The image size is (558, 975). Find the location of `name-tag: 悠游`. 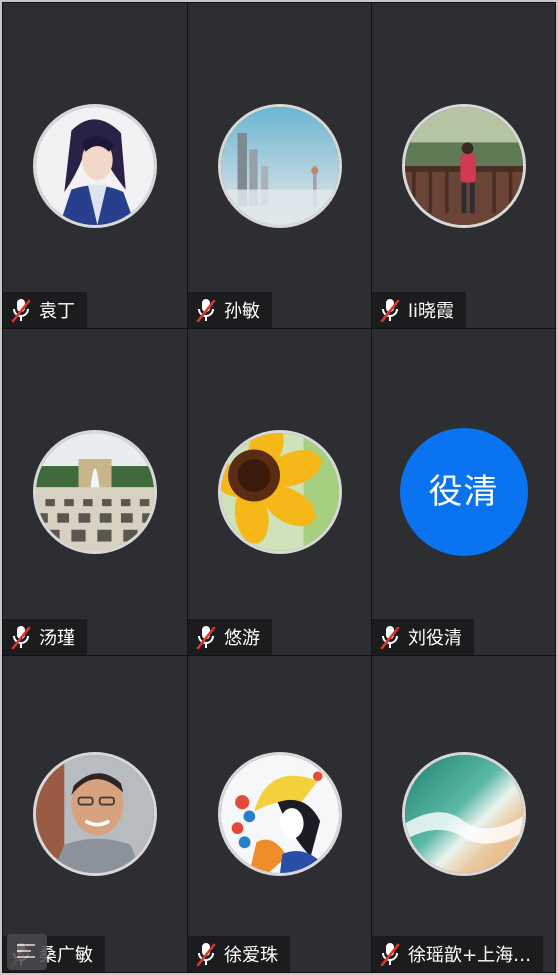

name-tag: 悠游 is located at coordinates (230, 637).